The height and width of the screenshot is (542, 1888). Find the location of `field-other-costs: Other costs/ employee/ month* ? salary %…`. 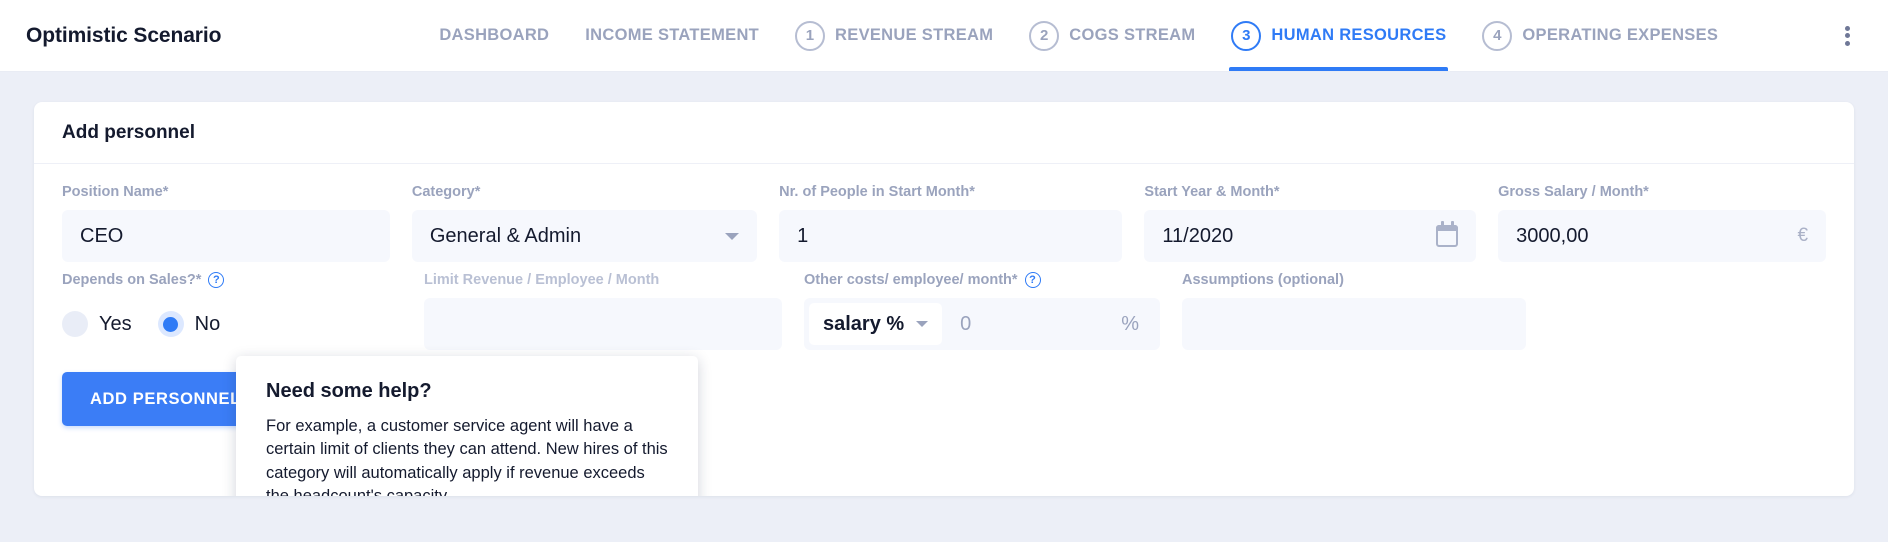

field-other-costs: Other costs/ employee/ month* ? salary %… is located at coordinates (982, 311).